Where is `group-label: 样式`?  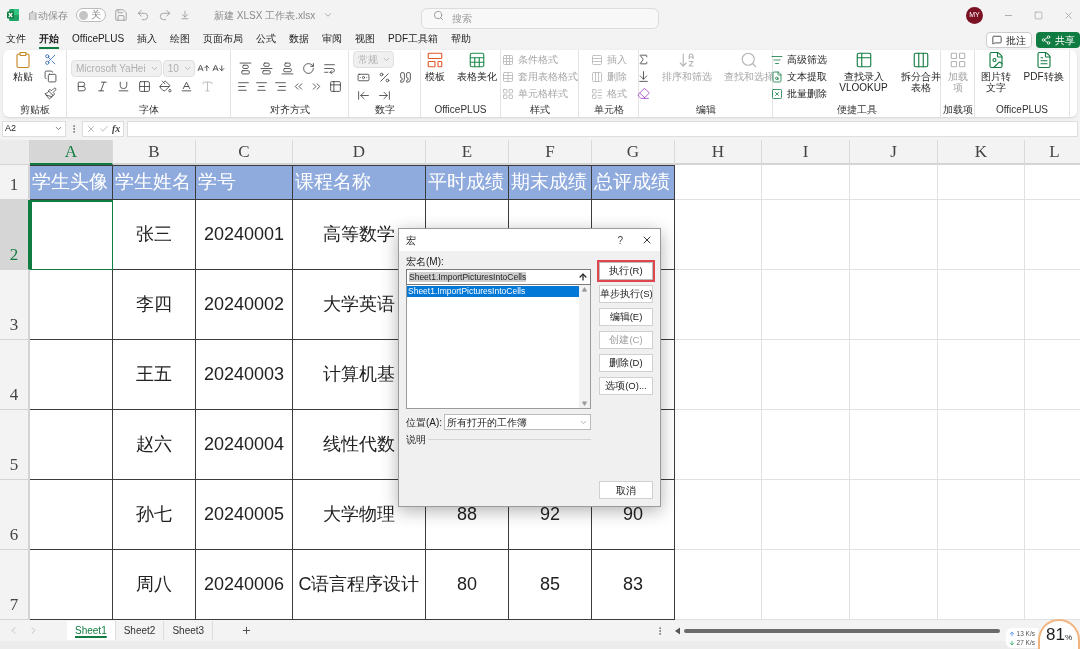 group-label: 样式 is located at coordinates (539, 110).